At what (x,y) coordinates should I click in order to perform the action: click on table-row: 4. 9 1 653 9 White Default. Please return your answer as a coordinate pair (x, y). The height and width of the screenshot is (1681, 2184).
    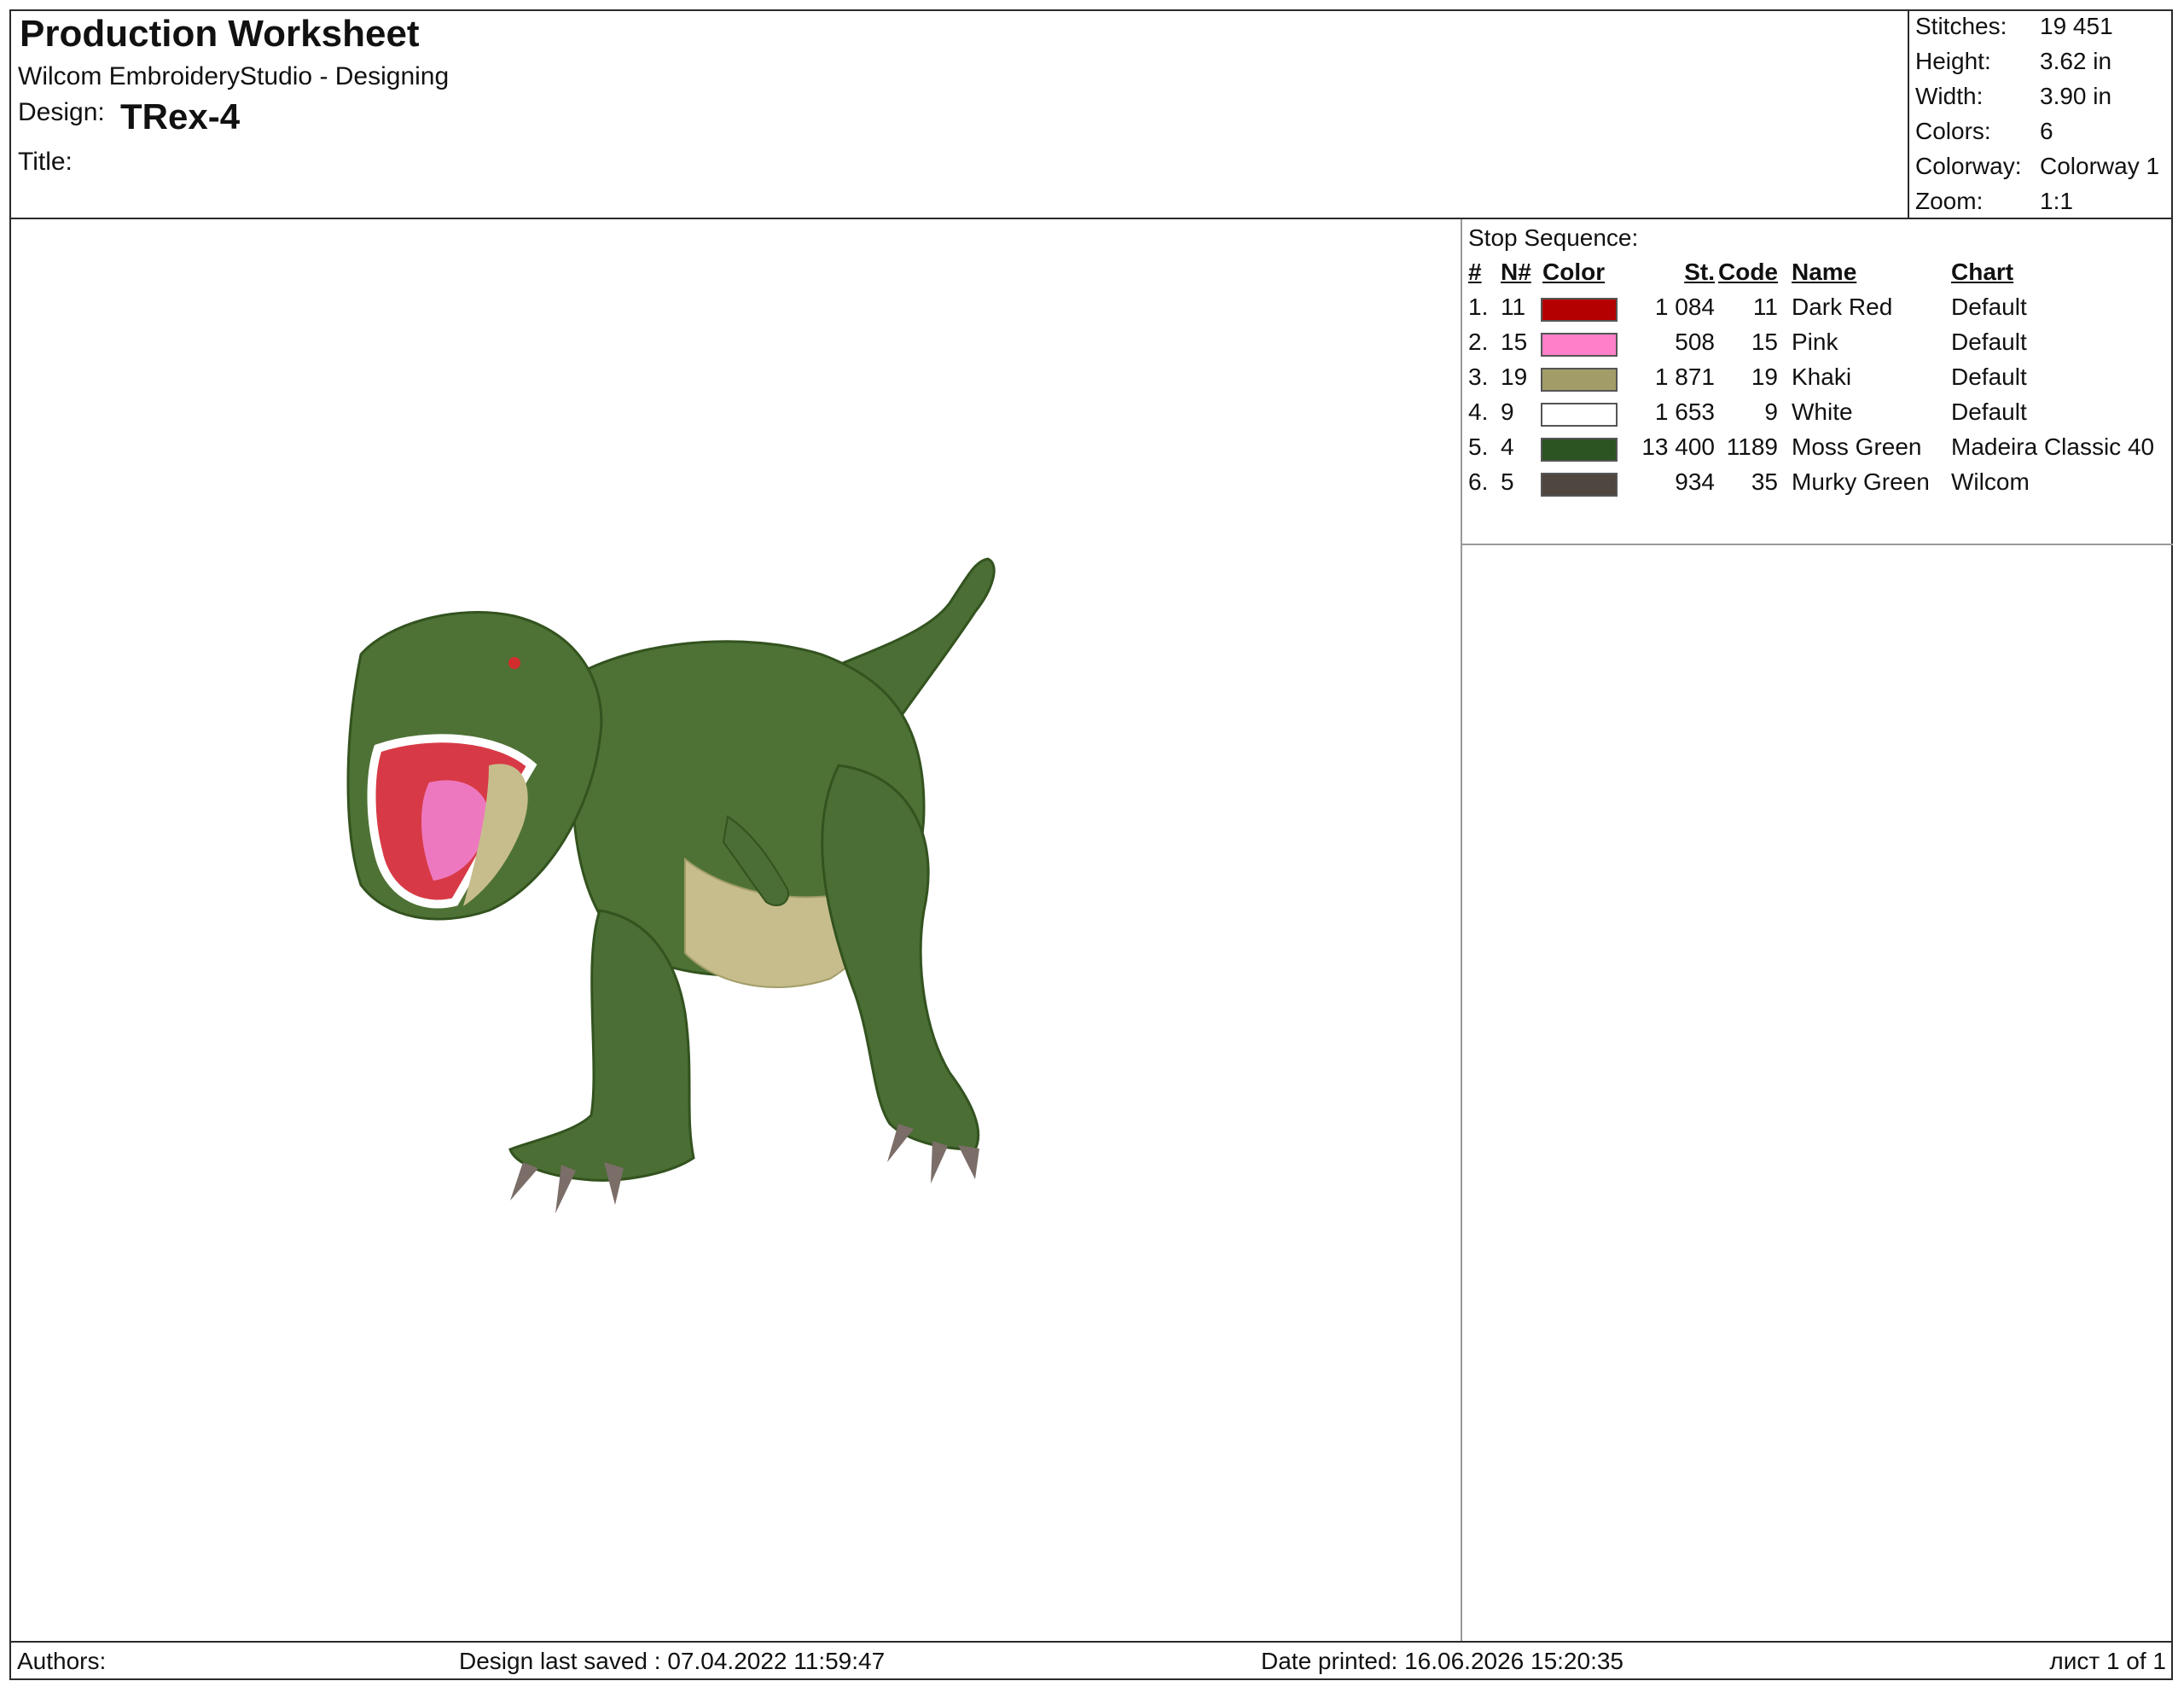
    Looking at the image, I should click on (1817, 413).